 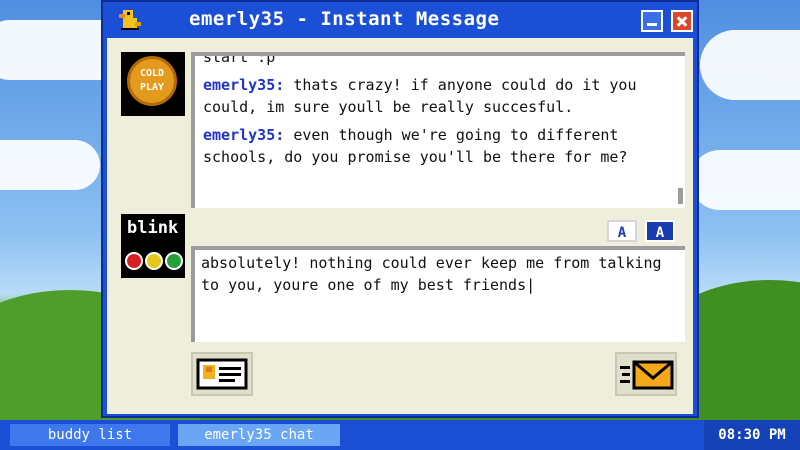 What do you see at coordinates (134, 261) in the screenshot?
I see `red-light-icon` at bounding box center [134, 261].